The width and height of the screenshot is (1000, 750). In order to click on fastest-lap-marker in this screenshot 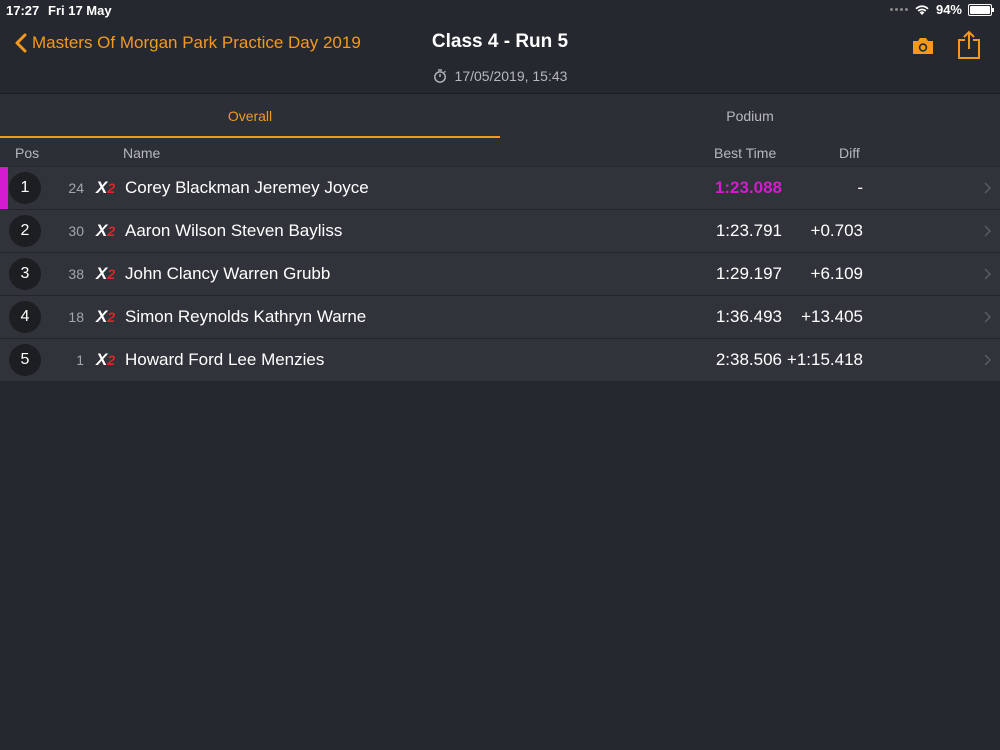, I will do `click(4, 188)`.